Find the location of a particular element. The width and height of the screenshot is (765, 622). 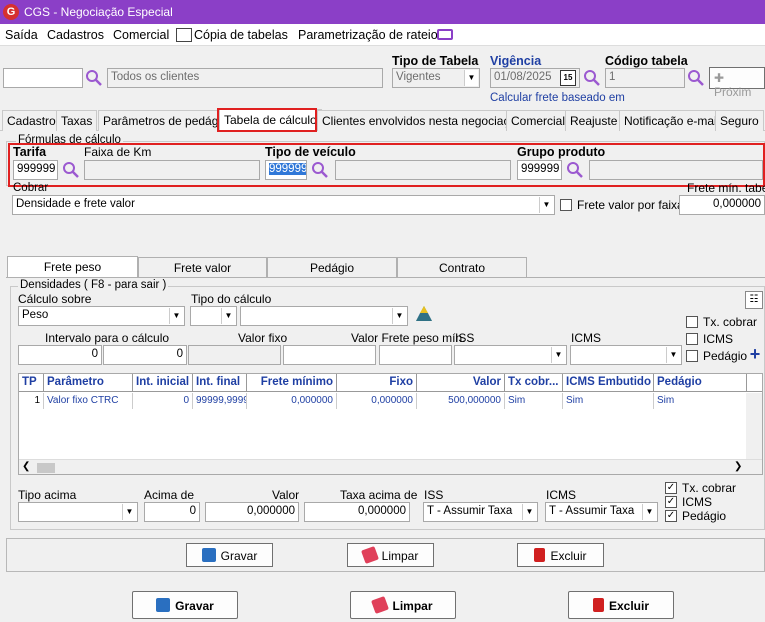

delete-button: Excluir is located at coordinates (621, 605).